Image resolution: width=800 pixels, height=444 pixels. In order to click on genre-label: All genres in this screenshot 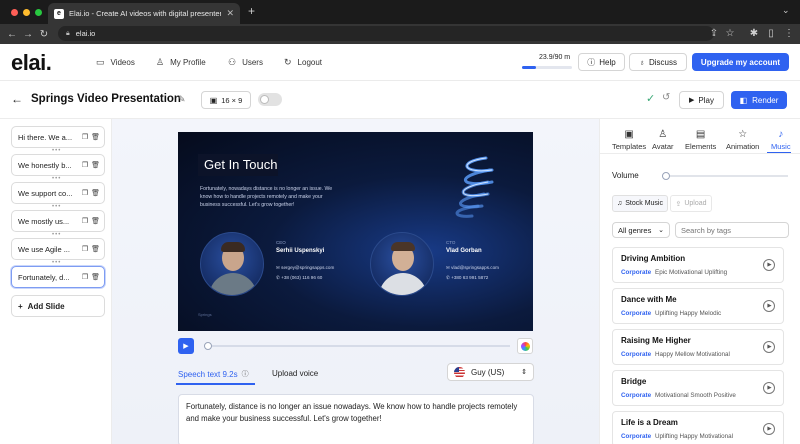, I will do `click(635, 230)`.